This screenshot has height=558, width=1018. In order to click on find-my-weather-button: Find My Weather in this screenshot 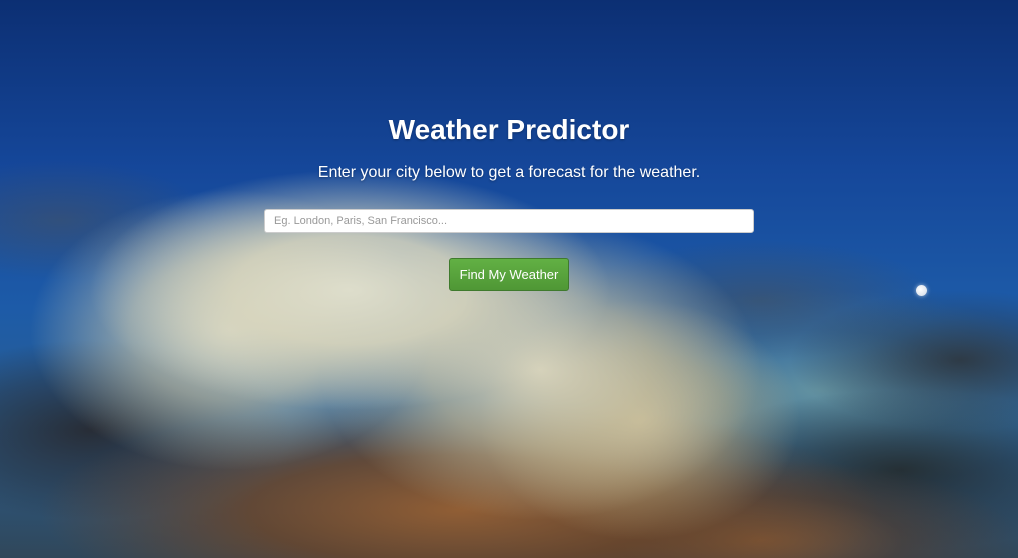, I will do `click(509, 274)`.